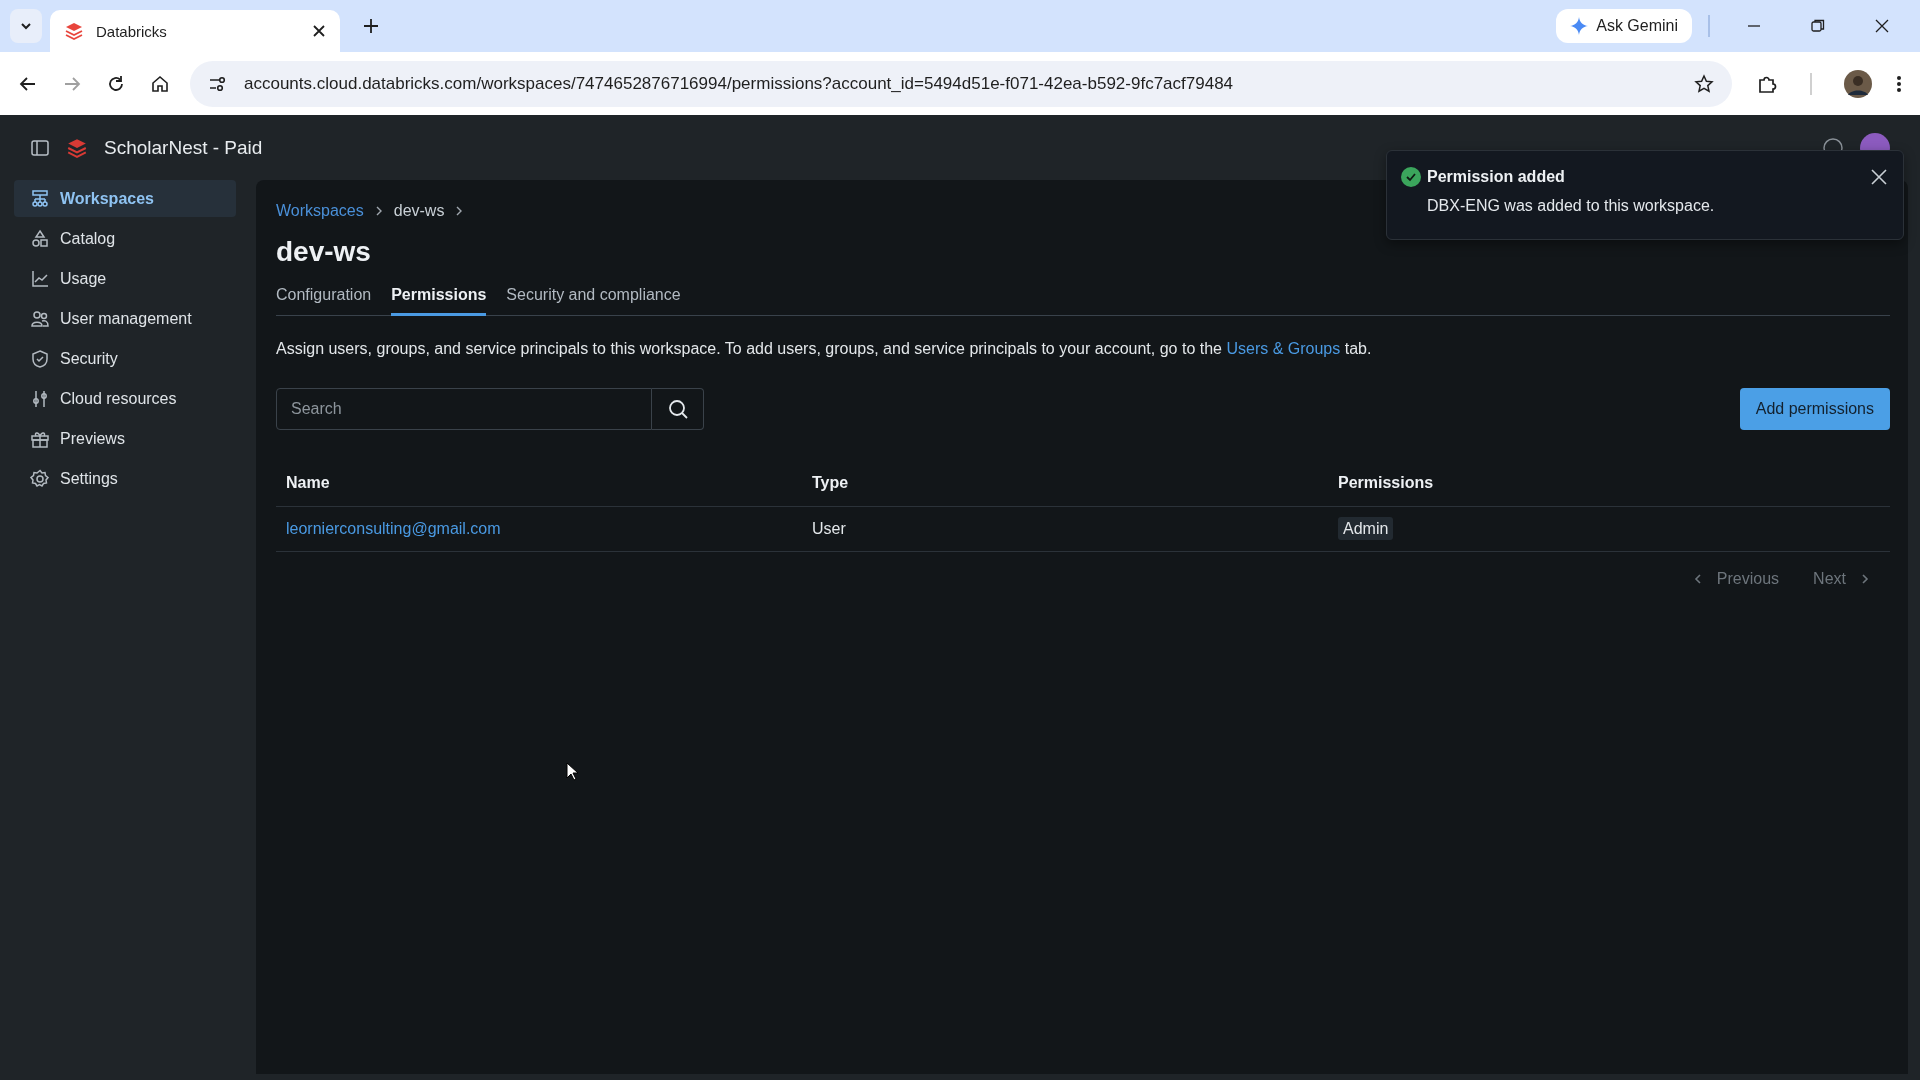 The height and width of the screenshot is (1080, 1920). I want to click on sidebar-item: User management, so click(125, 318).